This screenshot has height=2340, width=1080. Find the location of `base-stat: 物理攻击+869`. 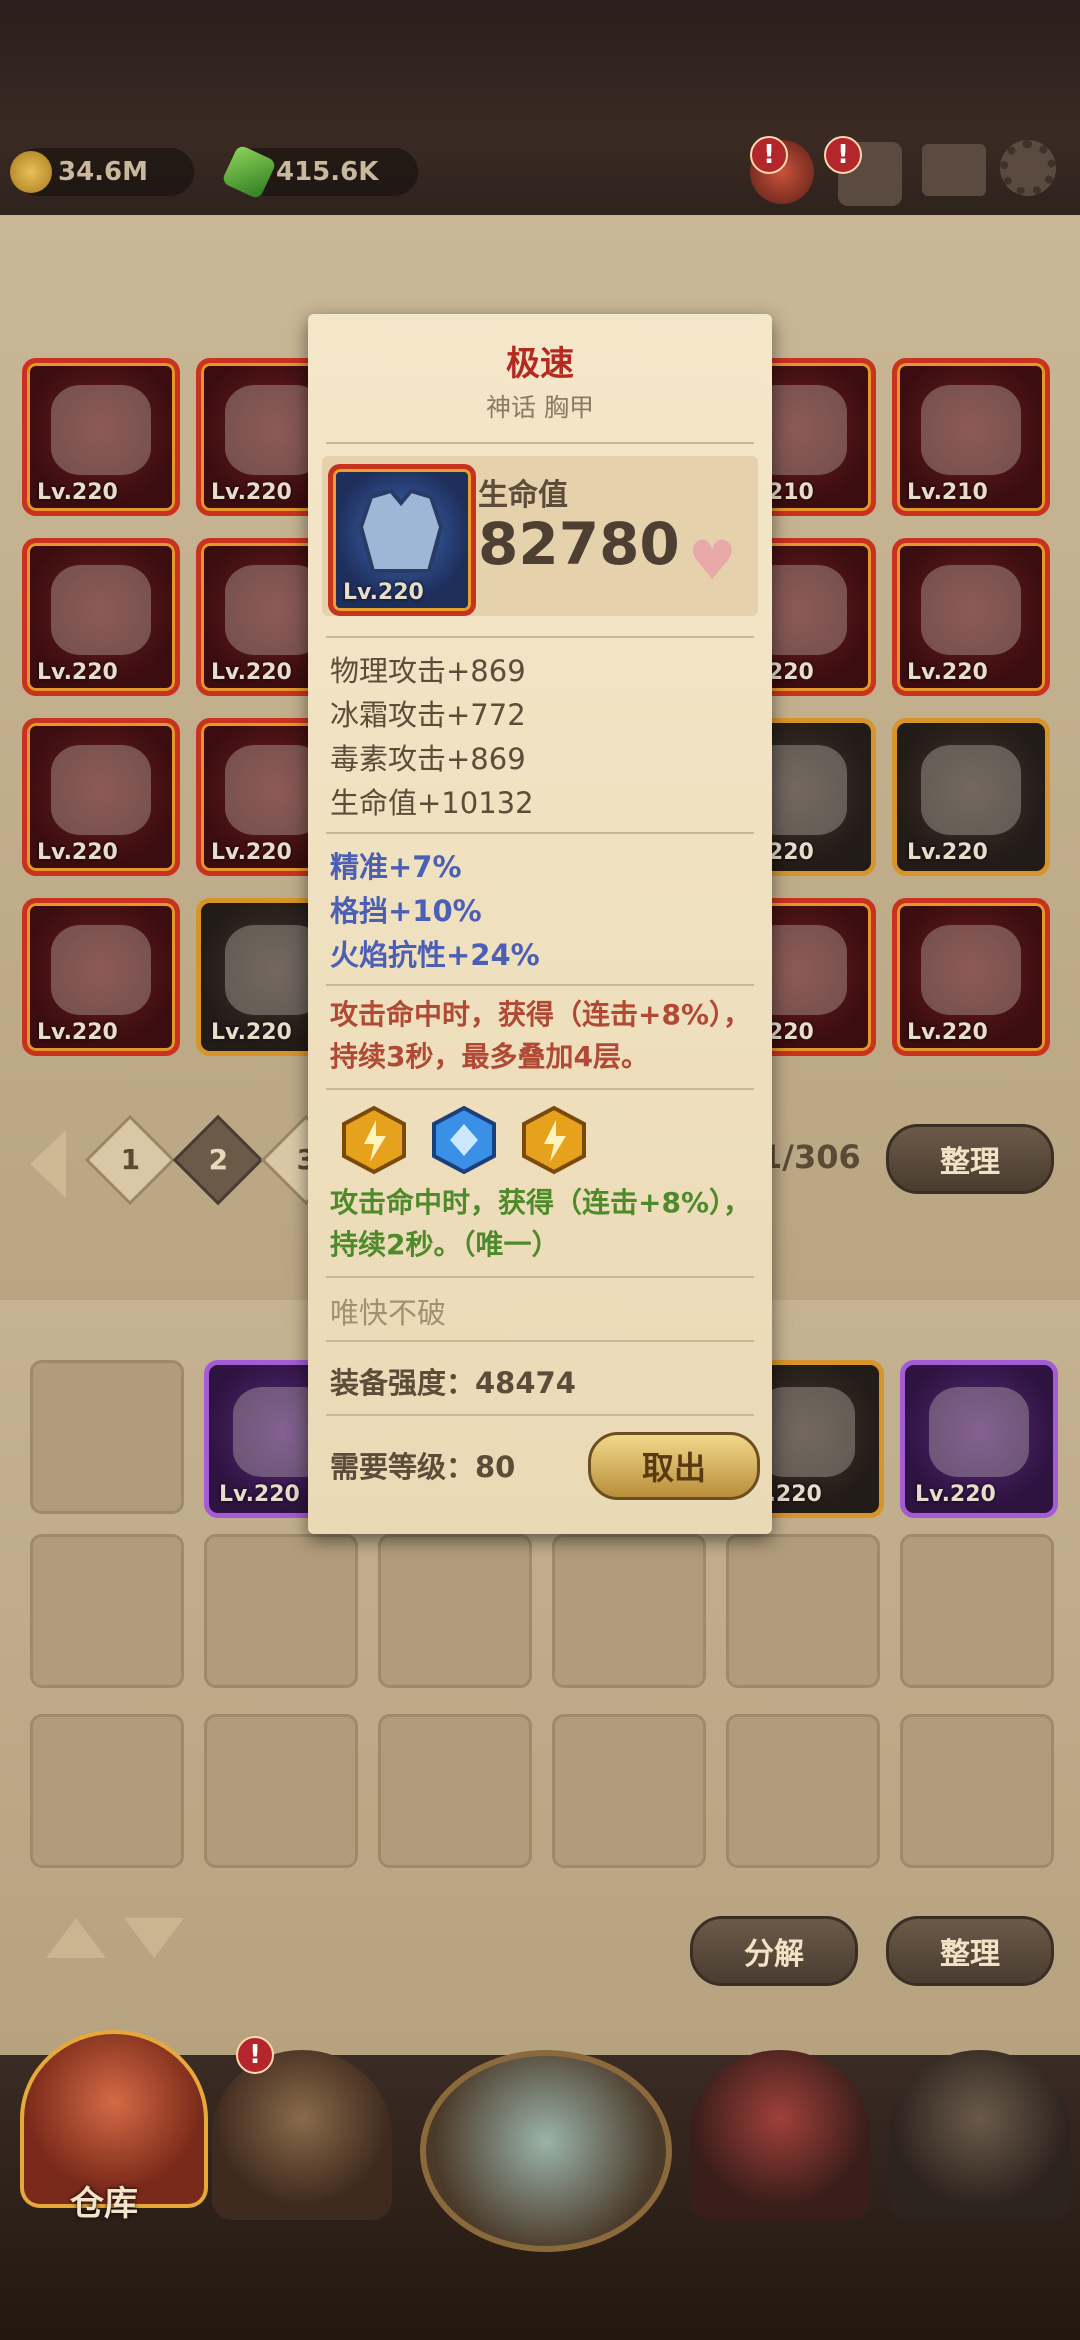

base-stat: 物理攻击+869 is located at coordinates (428, 671).